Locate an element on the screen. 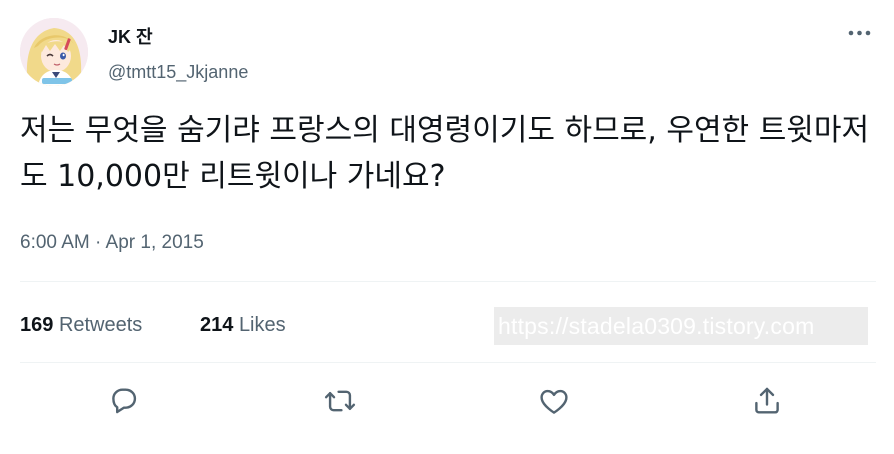  retweets-stat: 169 Retweets is located at coordinates (81, 325).